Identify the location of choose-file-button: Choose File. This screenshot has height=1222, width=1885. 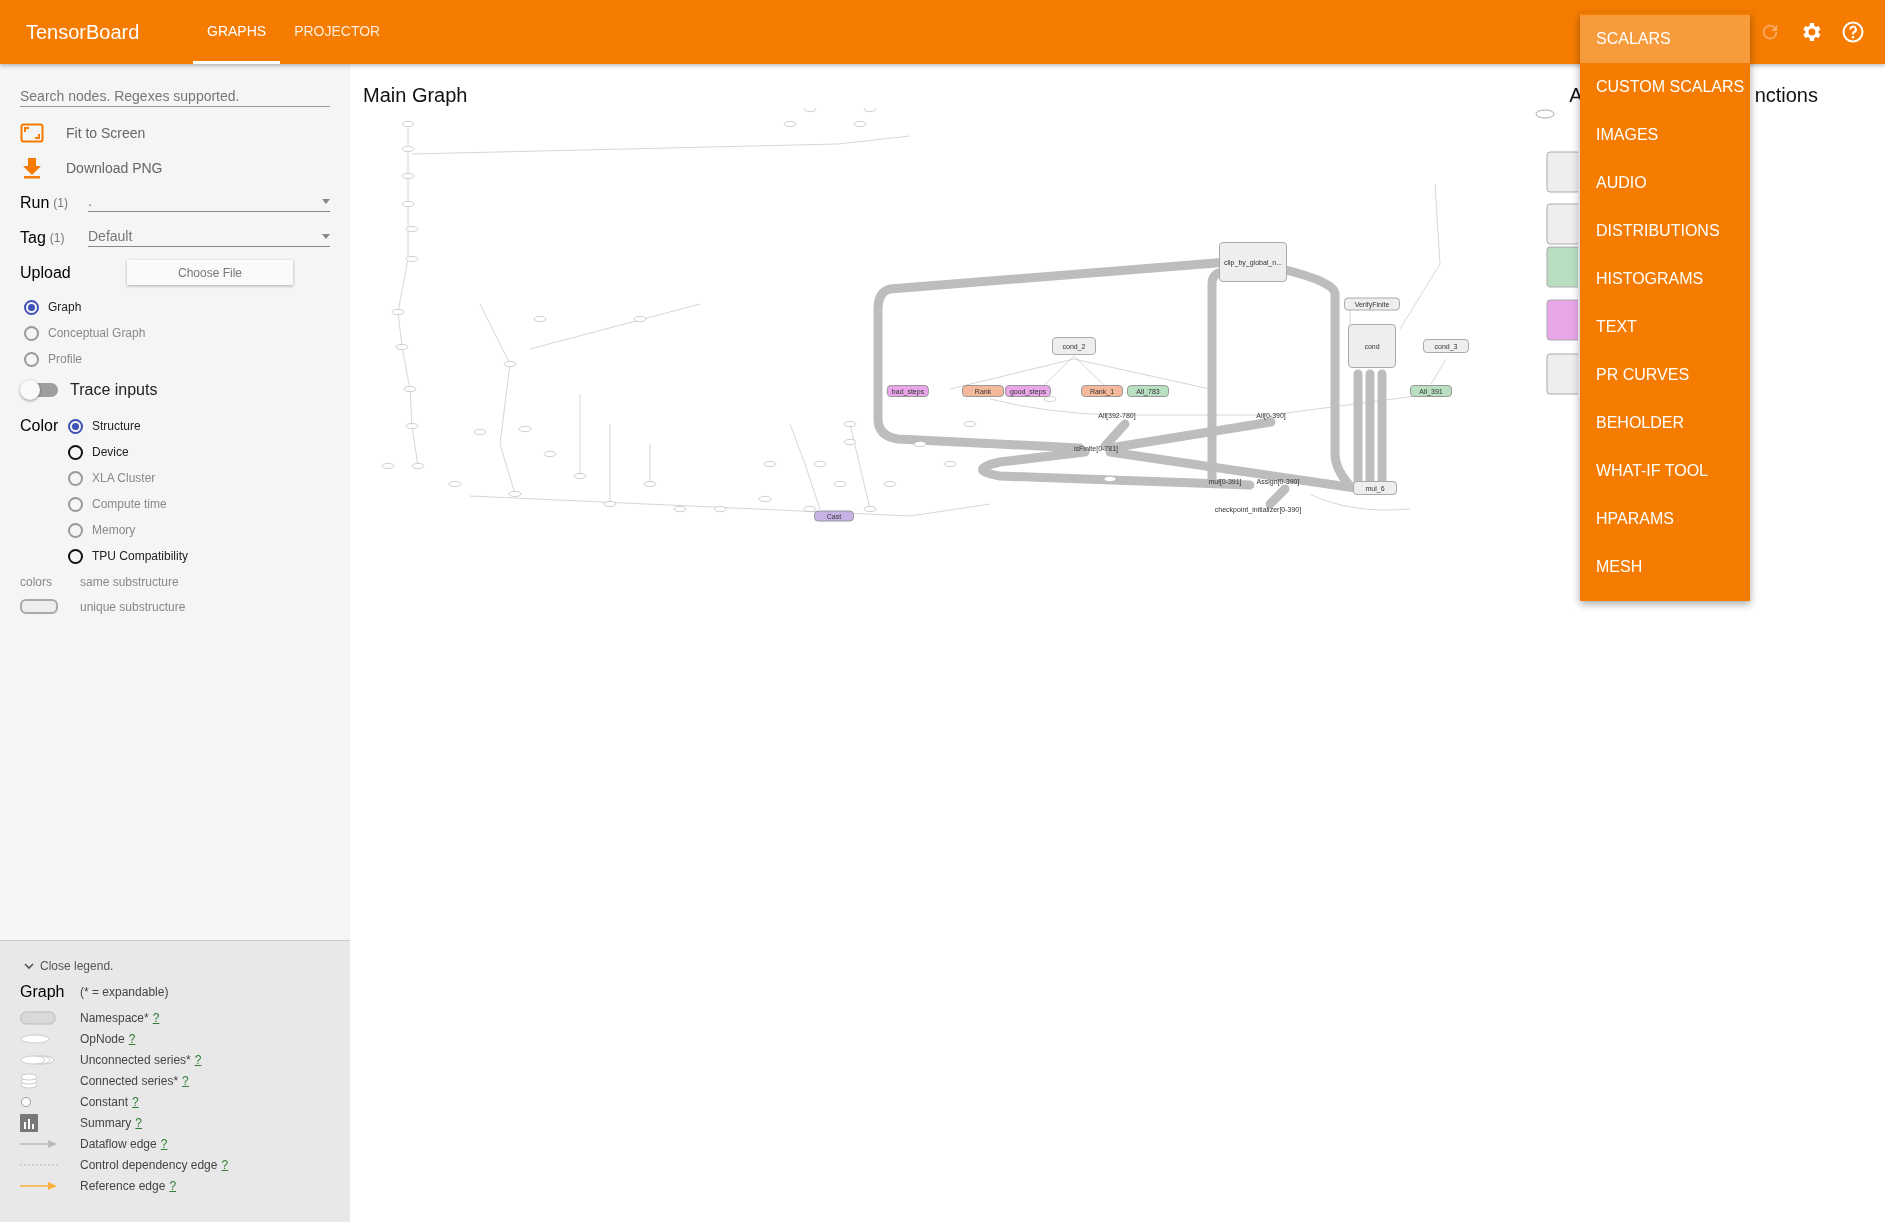
(210, 272).